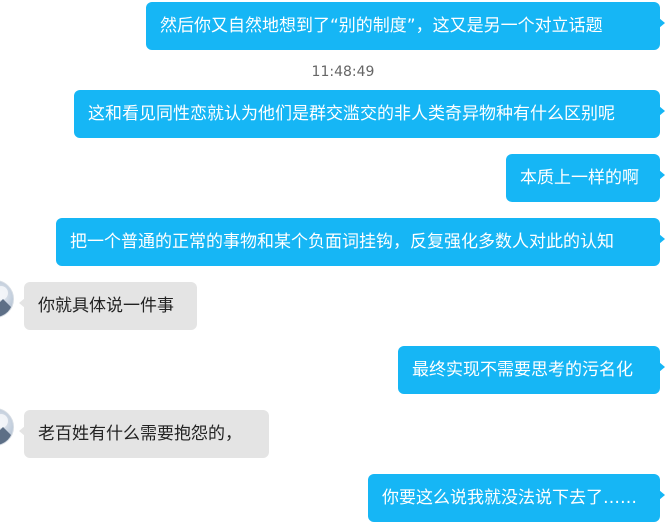 The width and height of the screenshot is (668, 522). What do you see at coordinates (369, 114) in the screenshot?
I see `message-bubble-outgoing: 这和看见同性恋就认为他们是群交滥交的非人类奇异物种有什么区别呢` at bounding box center [369, 114].